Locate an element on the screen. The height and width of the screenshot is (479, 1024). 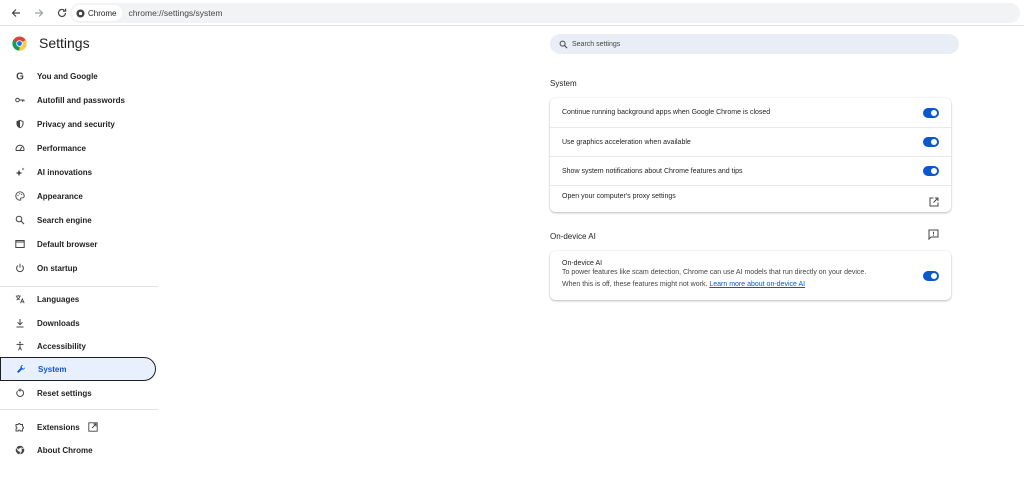
sidebar-item-label: You and Google is located at coordinates (67, 76).